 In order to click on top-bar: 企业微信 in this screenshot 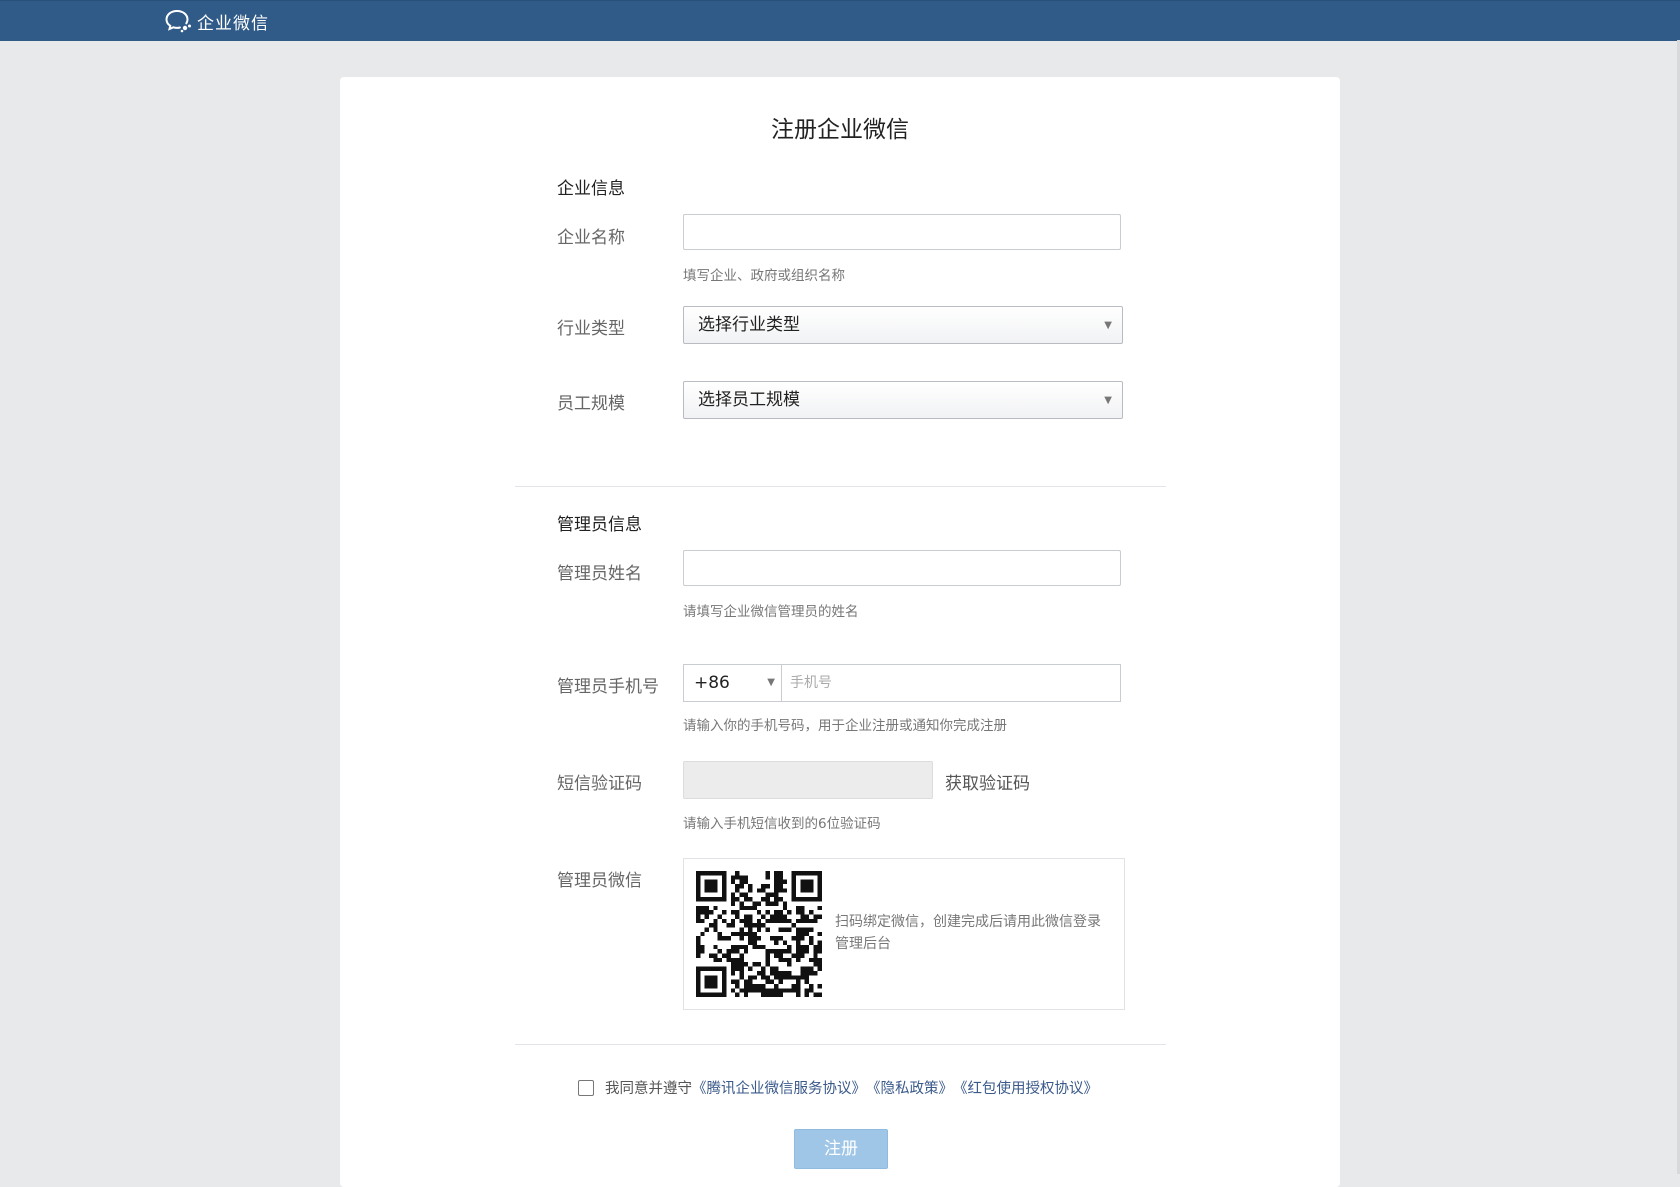, I will do `click(840, 20)`.